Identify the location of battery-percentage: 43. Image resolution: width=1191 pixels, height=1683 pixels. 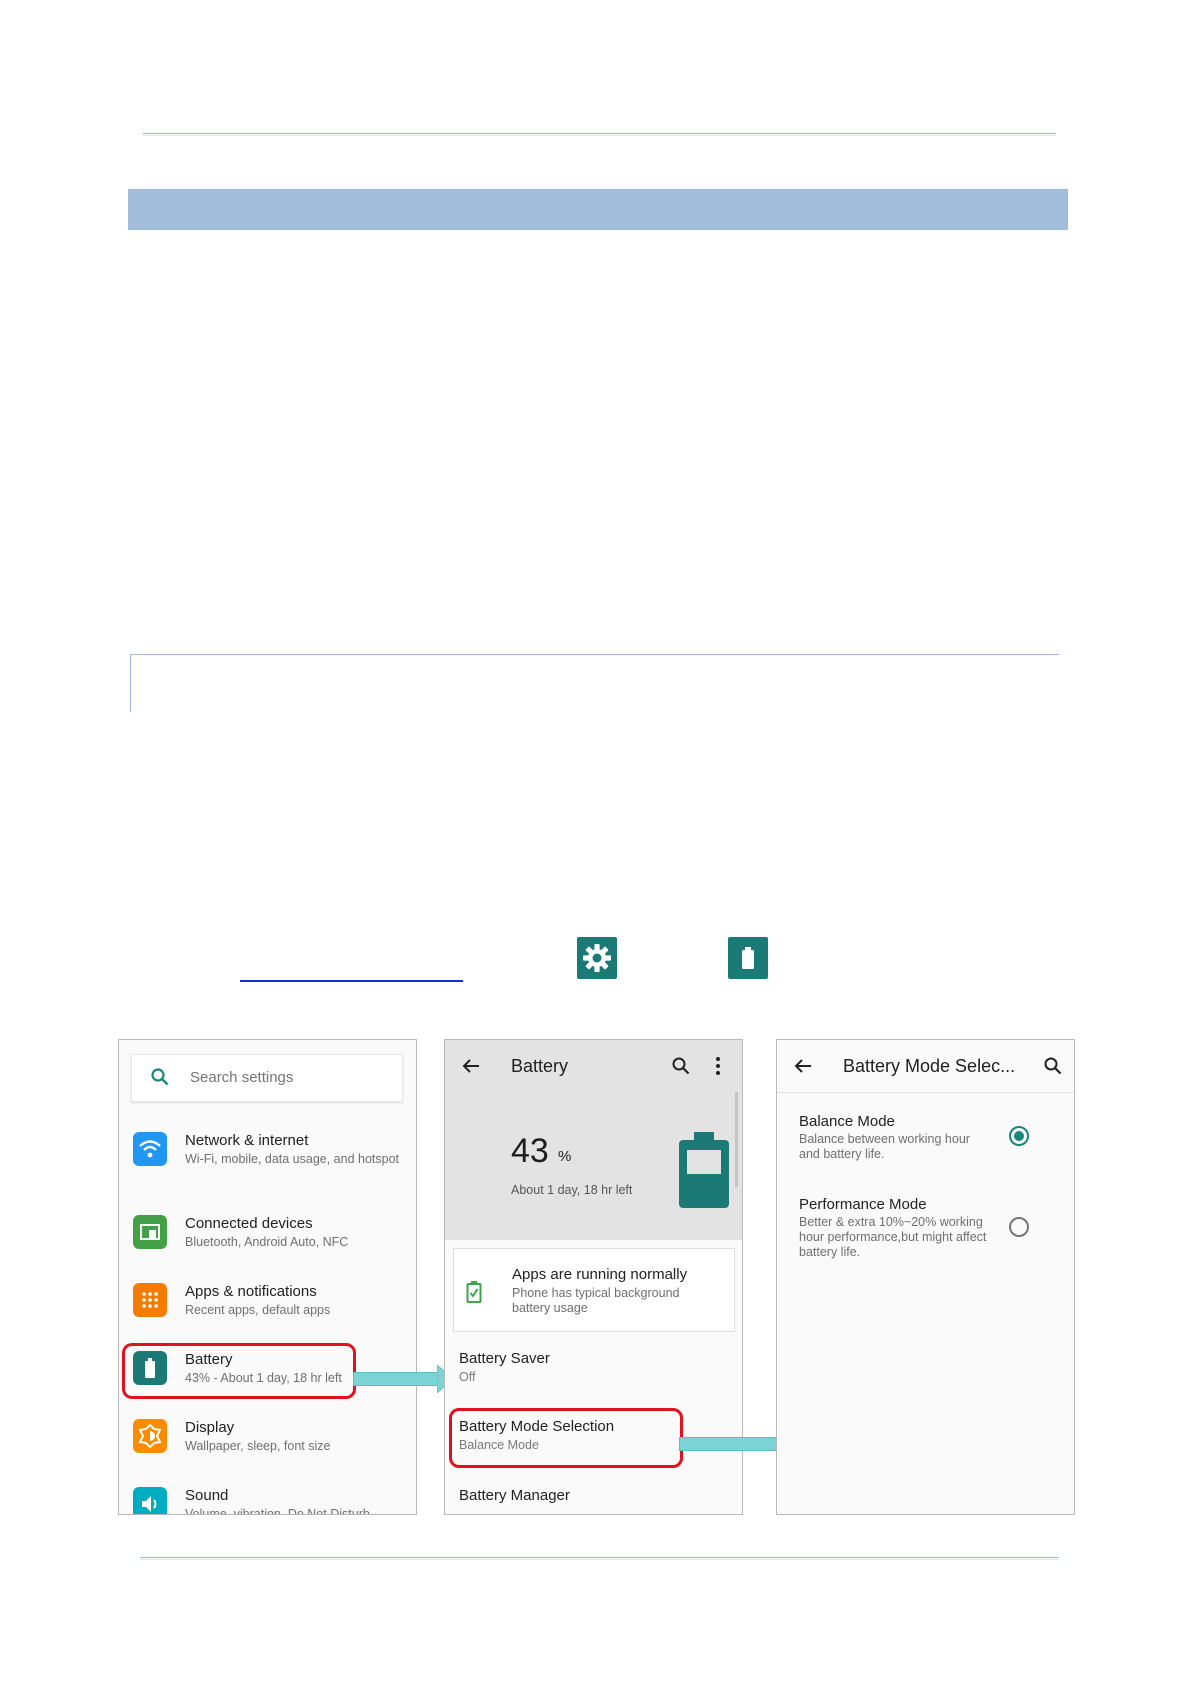
(530, 1151).